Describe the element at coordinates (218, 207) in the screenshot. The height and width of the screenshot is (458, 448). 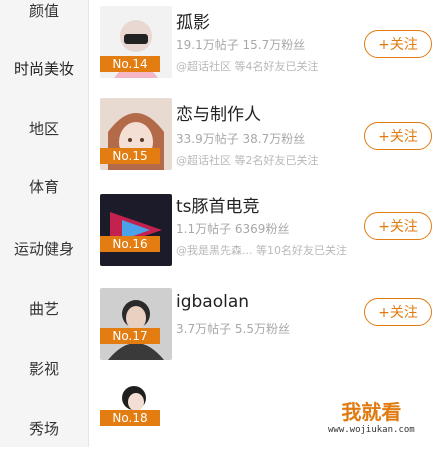
I see `topic-name: ts豚首电竞` at that location.